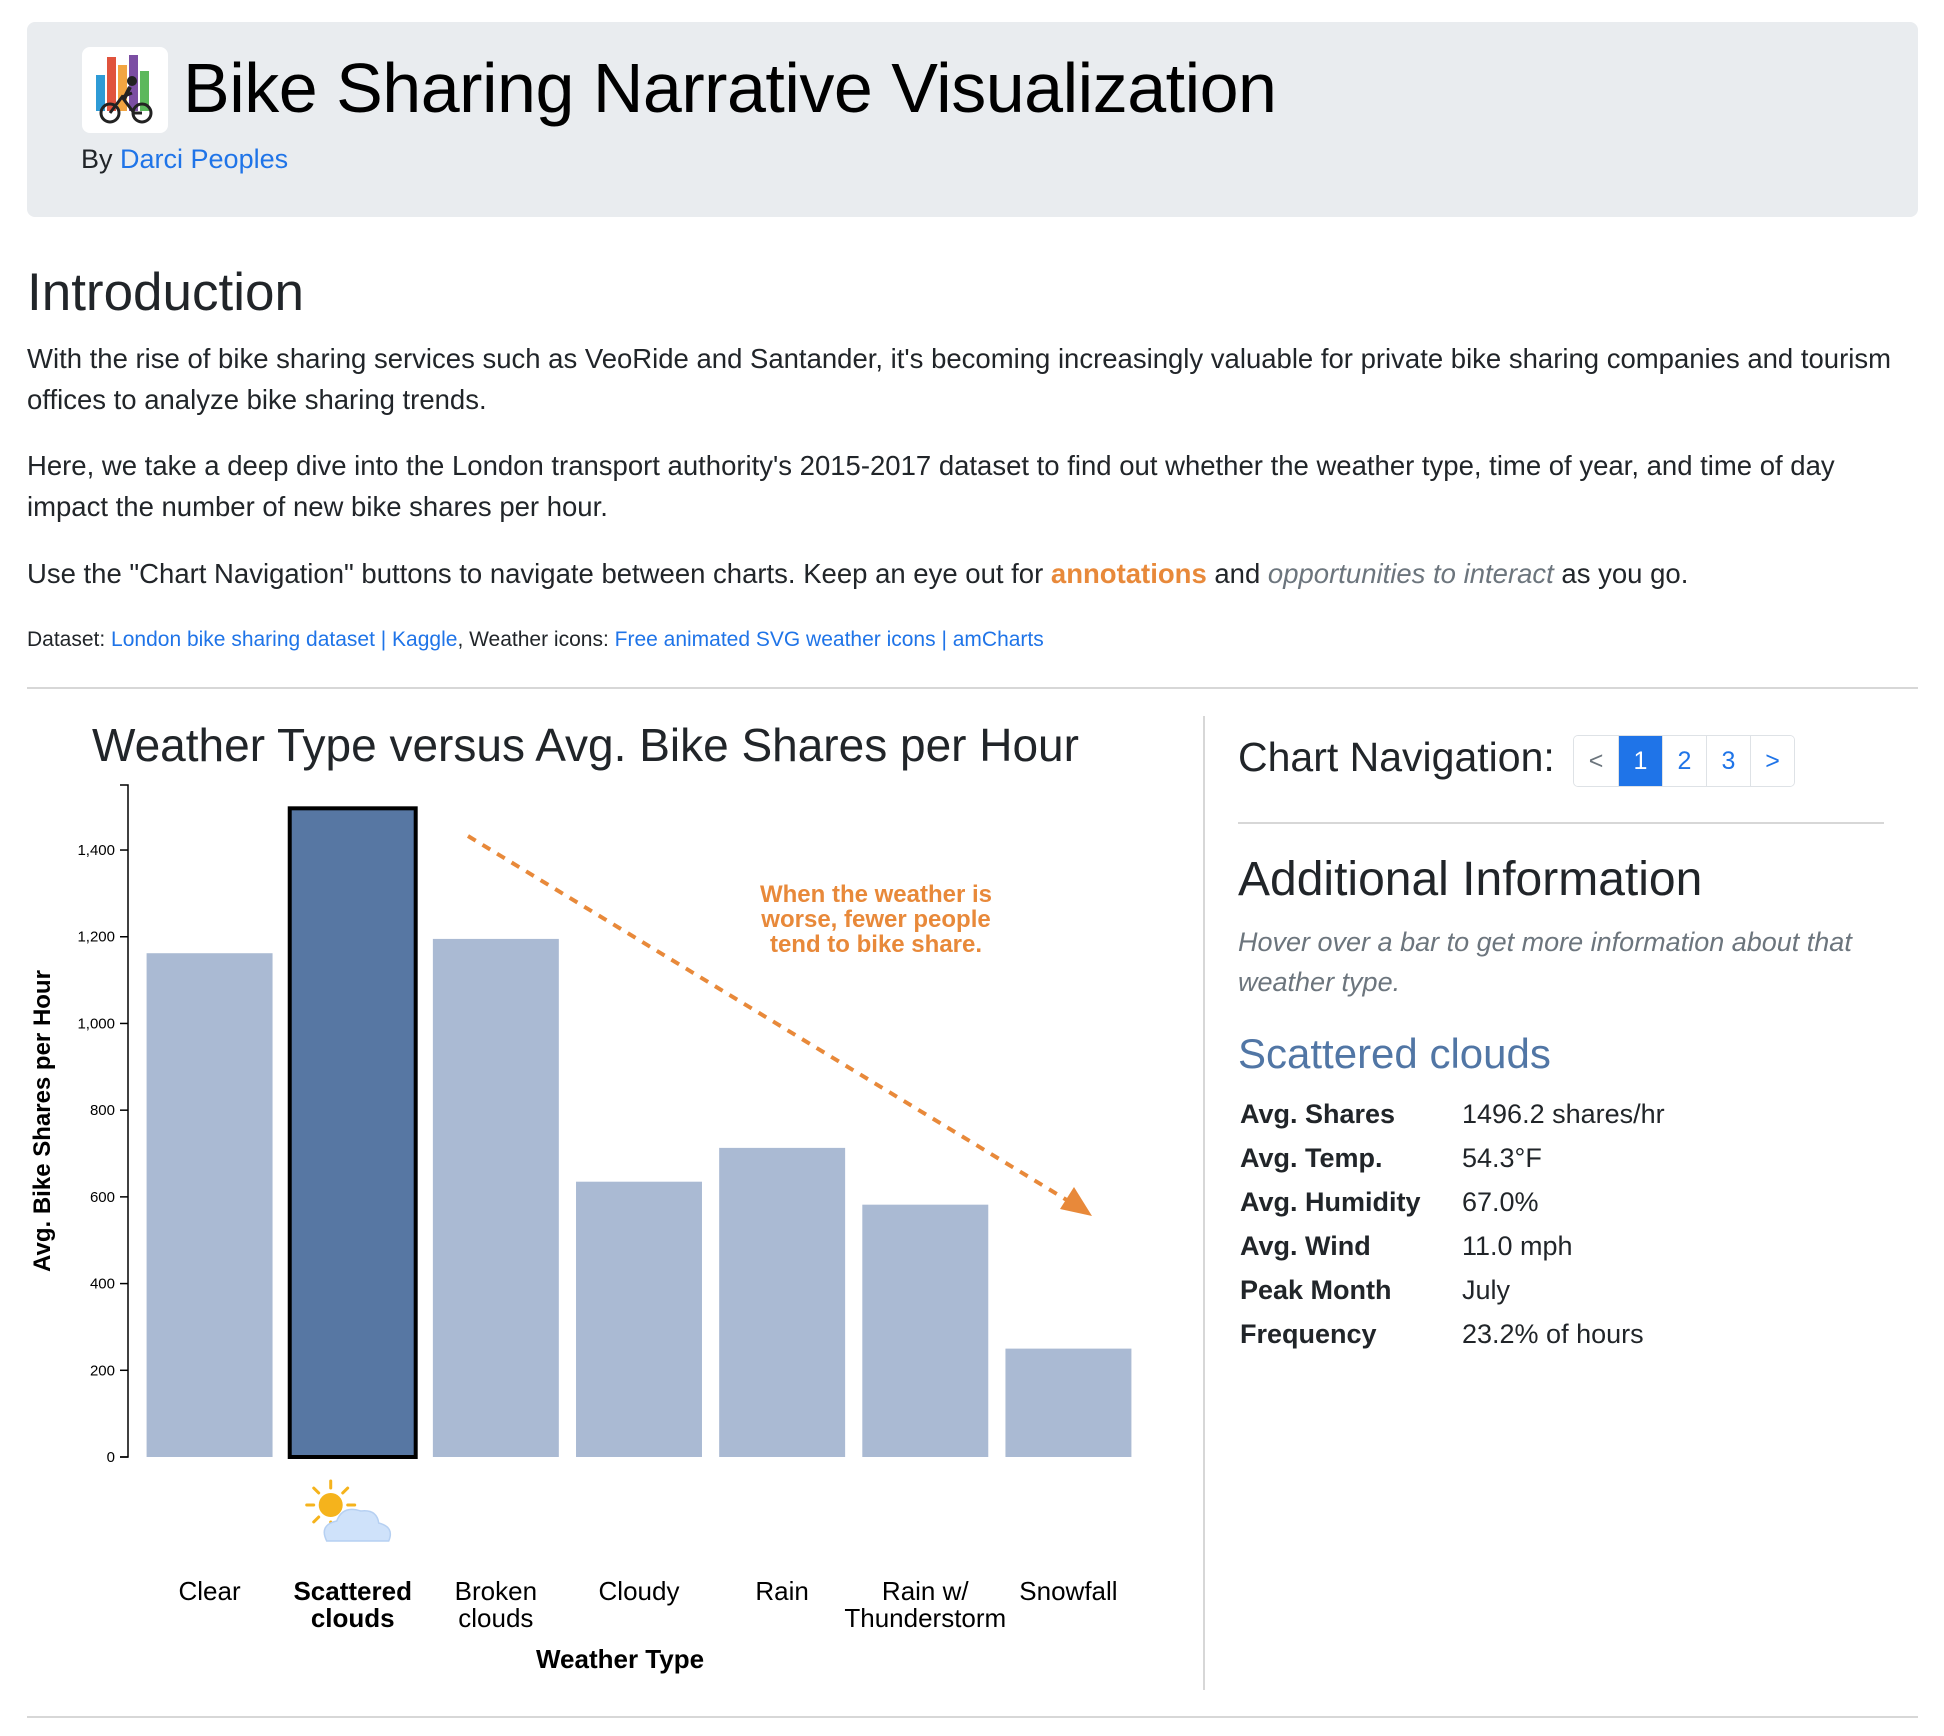 The image size is (1944, 1736). What do you see at coordinates (102, 1110) in the screenshot?
I see `y-tick-label: 800` at bounding box center [102, 1110].